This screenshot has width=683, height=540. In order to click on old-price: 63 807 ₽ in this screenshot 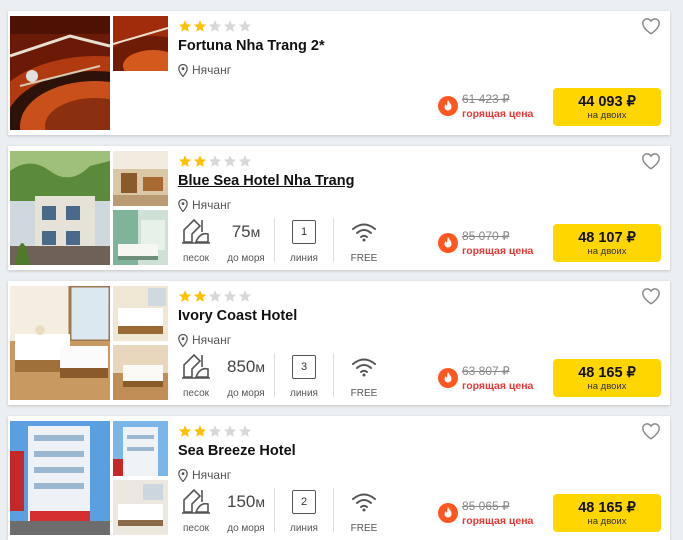, I will do `click(486, 371)`.